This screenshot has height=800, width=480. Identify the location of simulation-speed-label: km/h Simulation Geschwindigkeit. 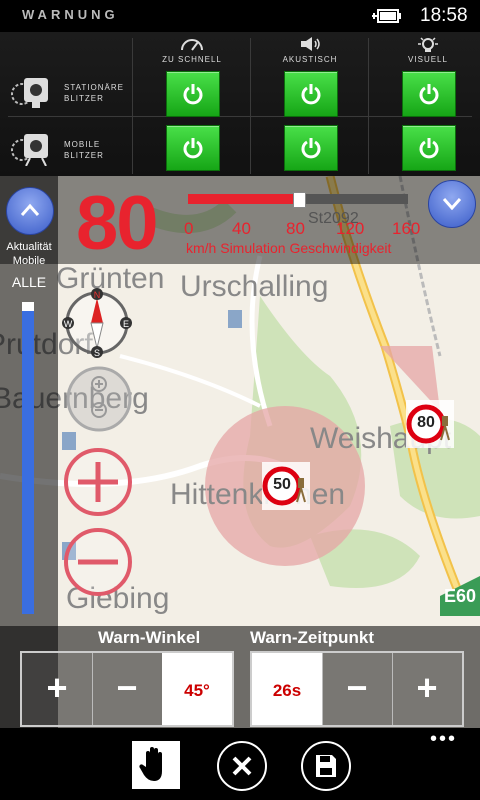
(289, 248).